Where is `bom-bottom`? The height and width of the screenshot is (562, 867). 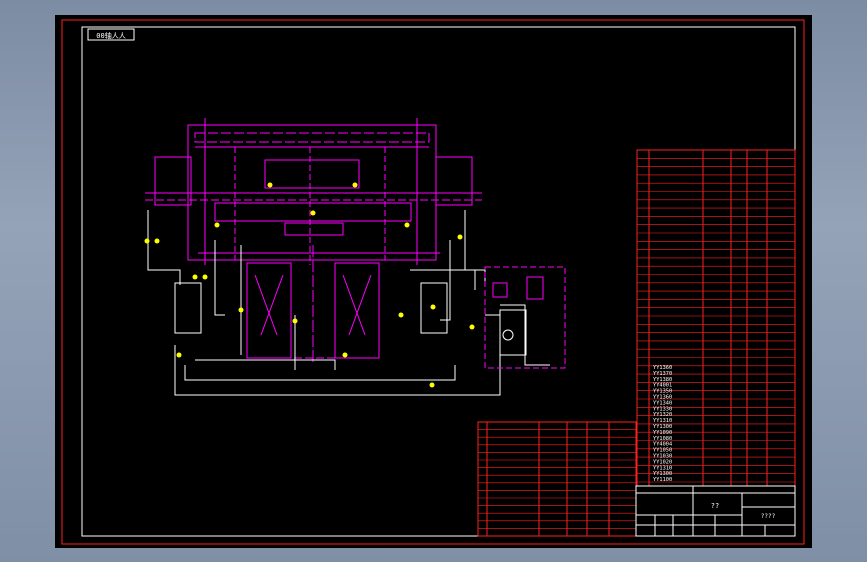
bom-bottom is located at coordinates (557, 479).